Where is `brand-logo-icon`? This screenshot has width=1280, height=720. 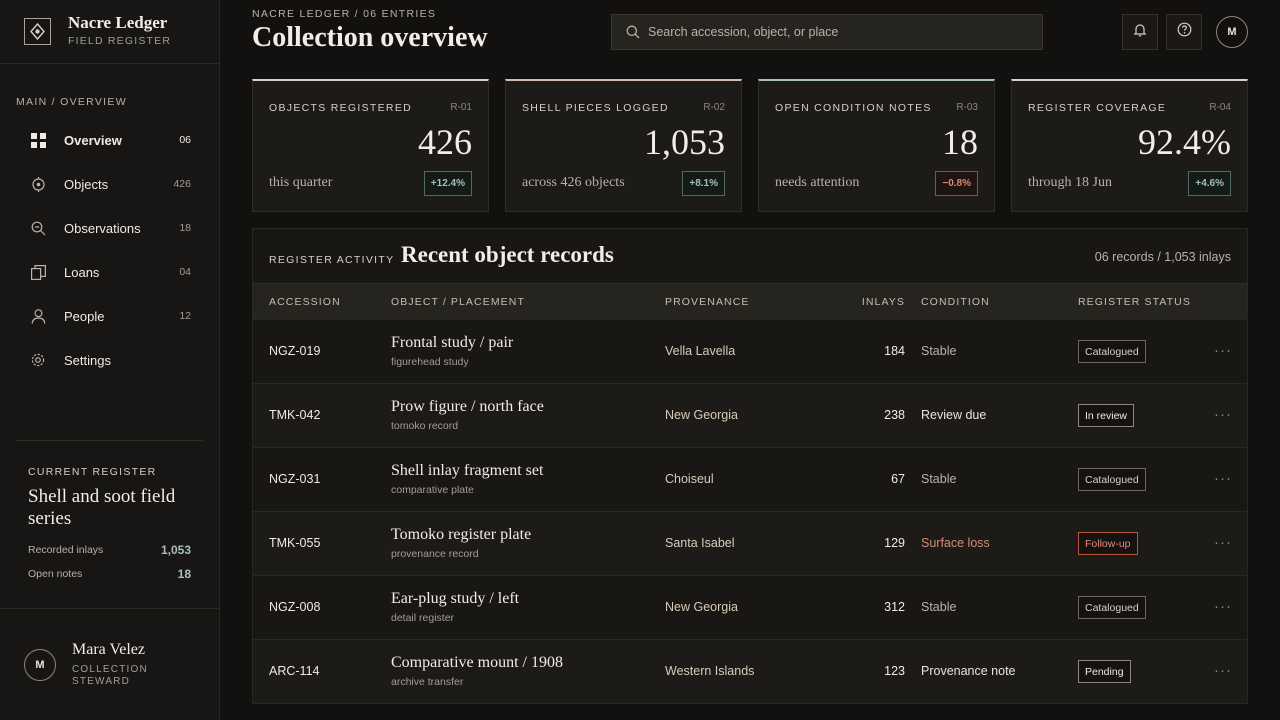 brand-logo-icon is located at coordinates (37, 31).